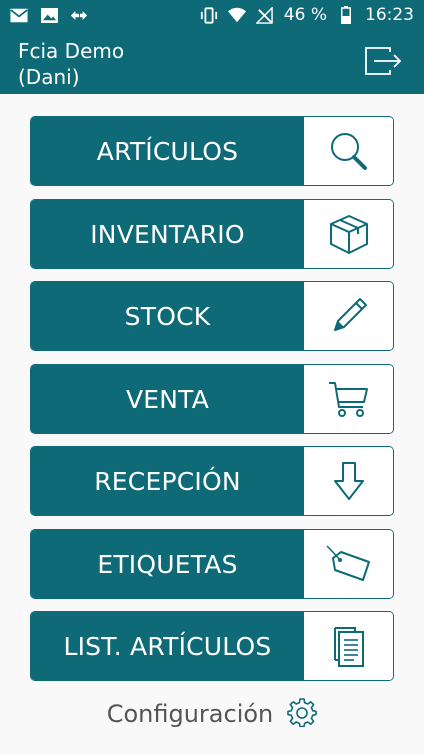 This screenshot has height=754, width=424. I want to click on no-signal-icon, so click(265, 15).